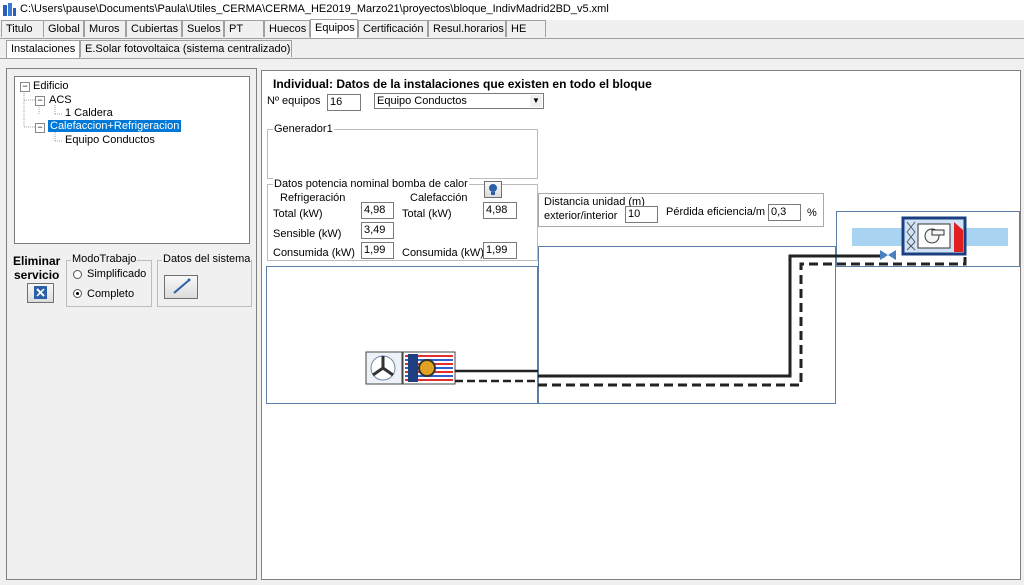 This screenshot has height=585, width=1024. I want to click on tab-divider, so click(512, 38).